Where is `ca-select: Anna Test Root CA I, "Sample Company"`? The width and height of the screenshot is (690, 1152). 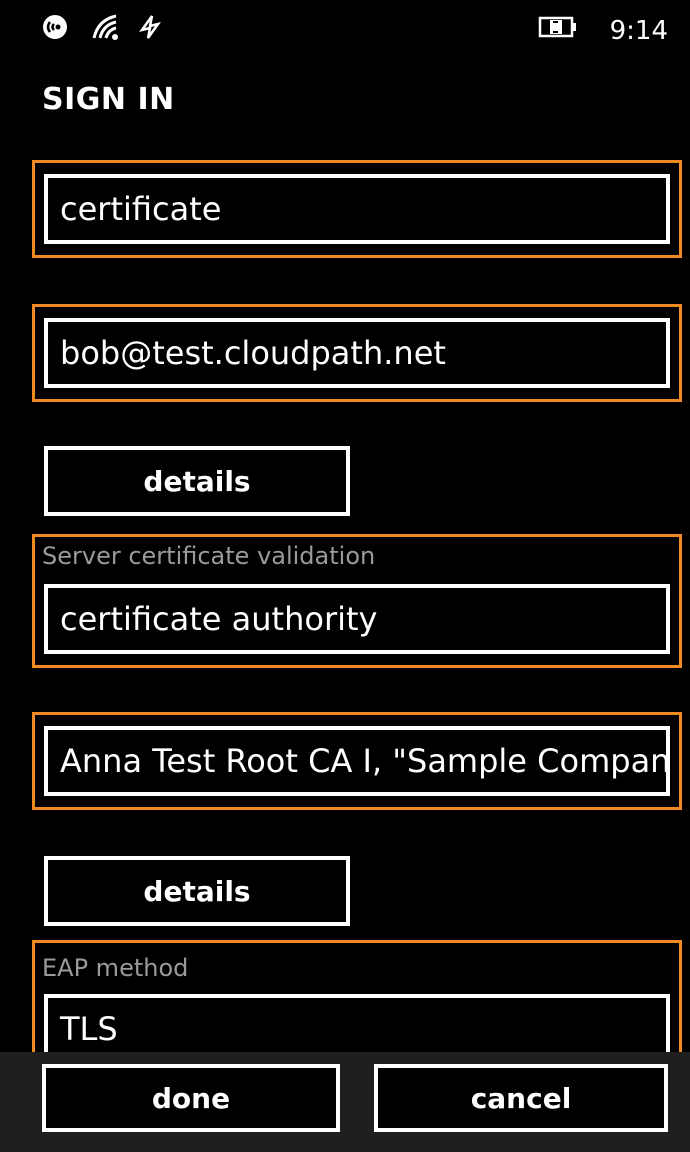 ca-select: Anna Test Root CA I, "Sample Company" is located at coordinates (357, 761).